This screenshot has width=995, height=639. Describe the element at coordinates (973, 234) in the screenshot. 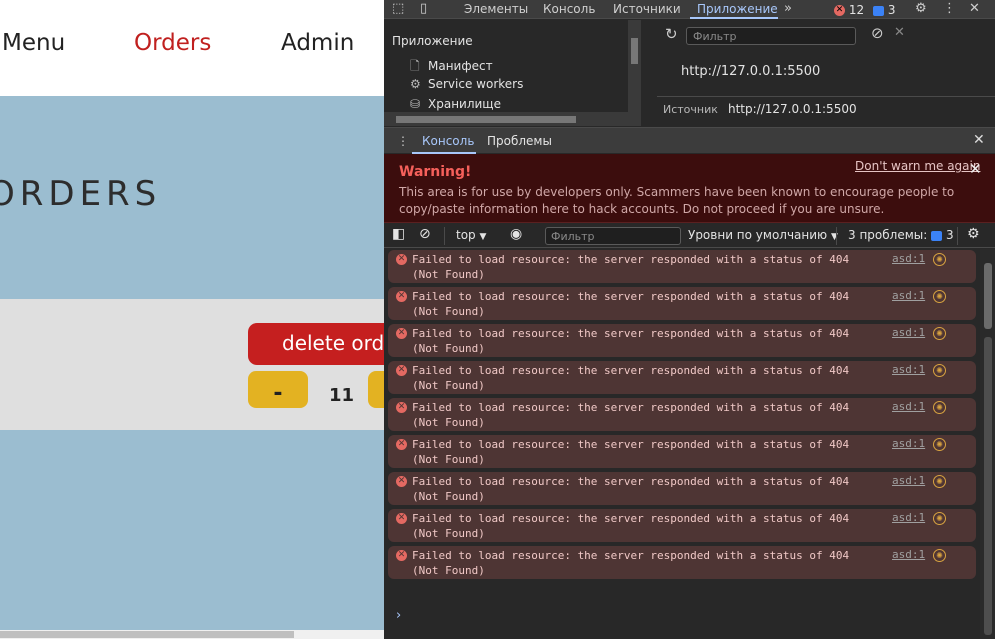

I see `console-settings-icon: ⚙` at that location.